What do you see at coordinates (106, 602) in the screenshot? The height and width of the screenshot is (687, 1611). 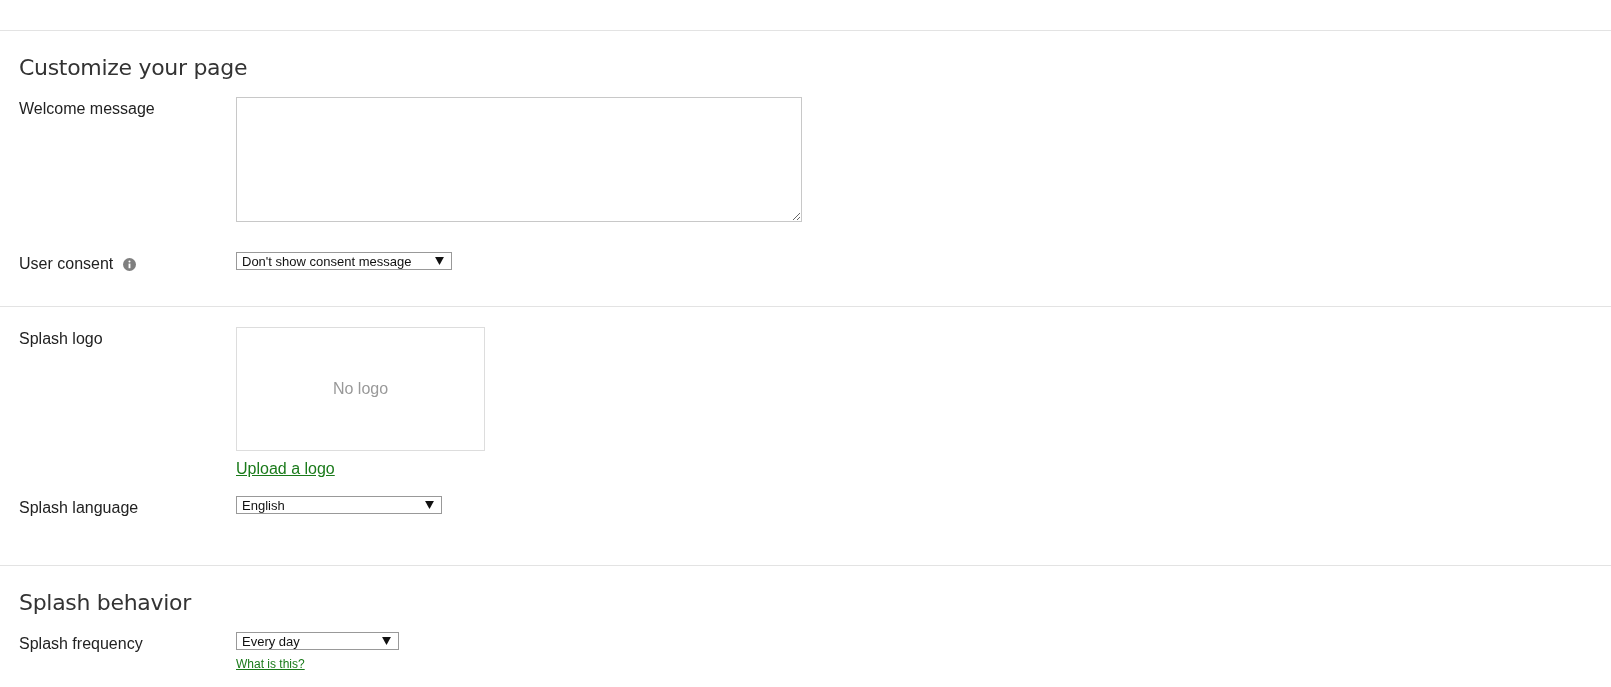 I see `section-heading: Splash behavior` at bounding box center [106, 602].